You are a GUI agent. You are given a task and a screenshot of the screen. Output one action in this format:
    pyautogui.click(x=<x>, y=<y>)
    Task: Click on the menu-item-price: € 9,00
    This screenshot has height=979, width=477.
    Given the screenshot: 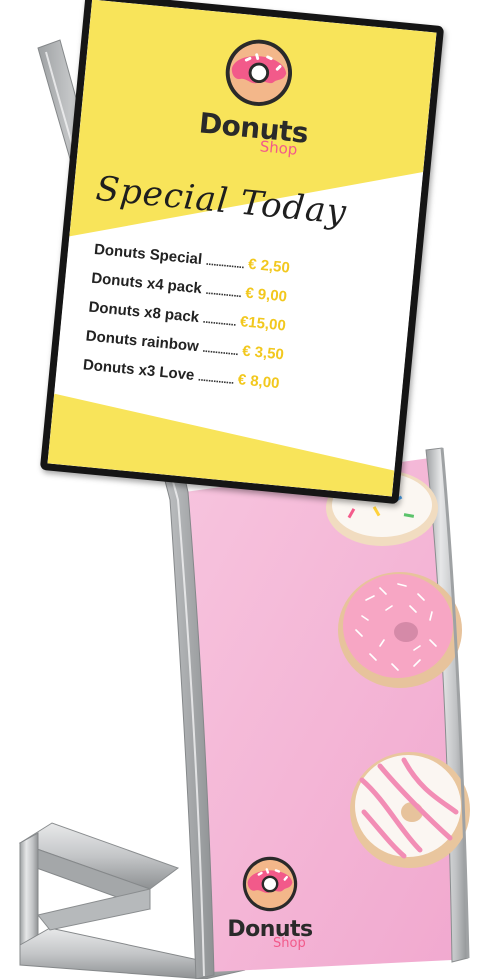 What is the action you would take?
    pyautogui.click(x=266, y=295)
    